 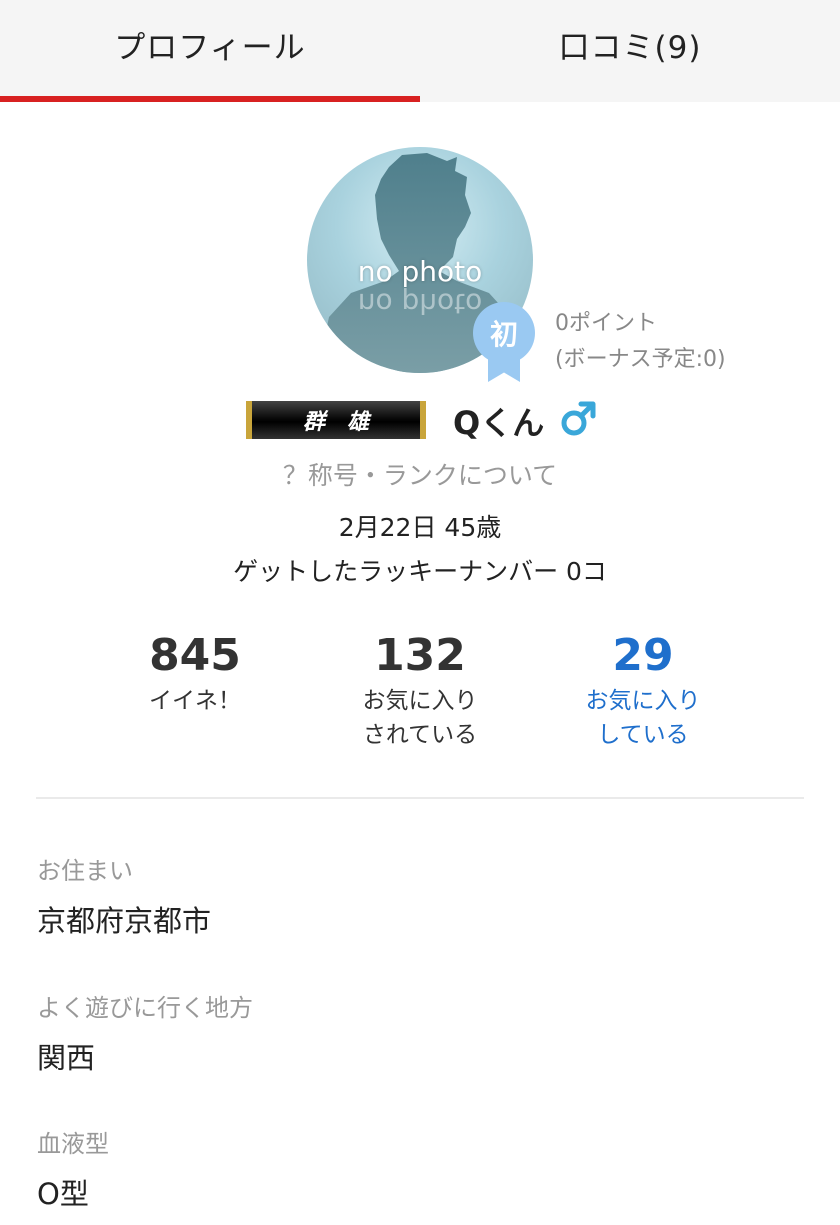 I want to click on field-residence: お住まい 京都府京都市, so click(x=124, y=895).